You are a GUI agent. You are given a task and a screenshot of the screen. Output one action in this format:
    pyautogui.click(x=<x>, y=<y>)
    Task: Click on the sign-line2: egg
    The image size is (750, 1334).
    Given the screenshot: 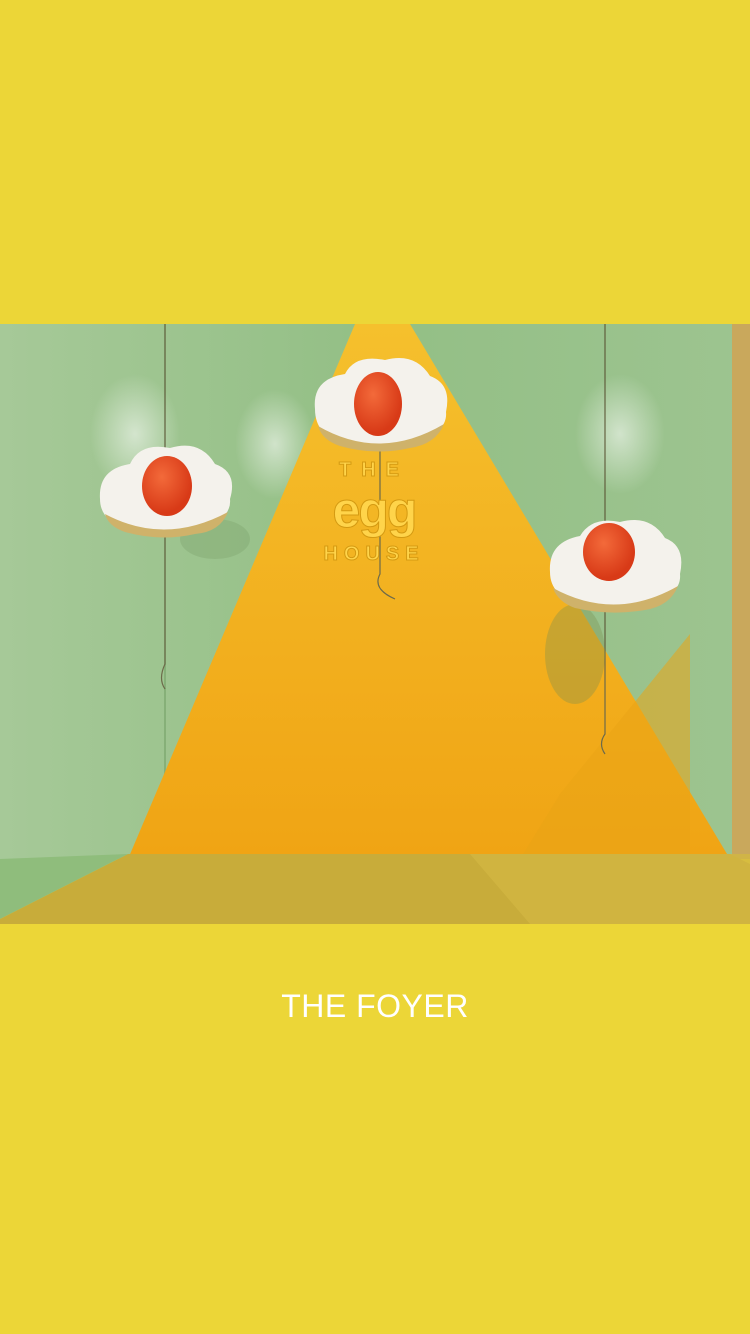 What is the action you would take?
    pyautogui.click(x=374, y=510)
    